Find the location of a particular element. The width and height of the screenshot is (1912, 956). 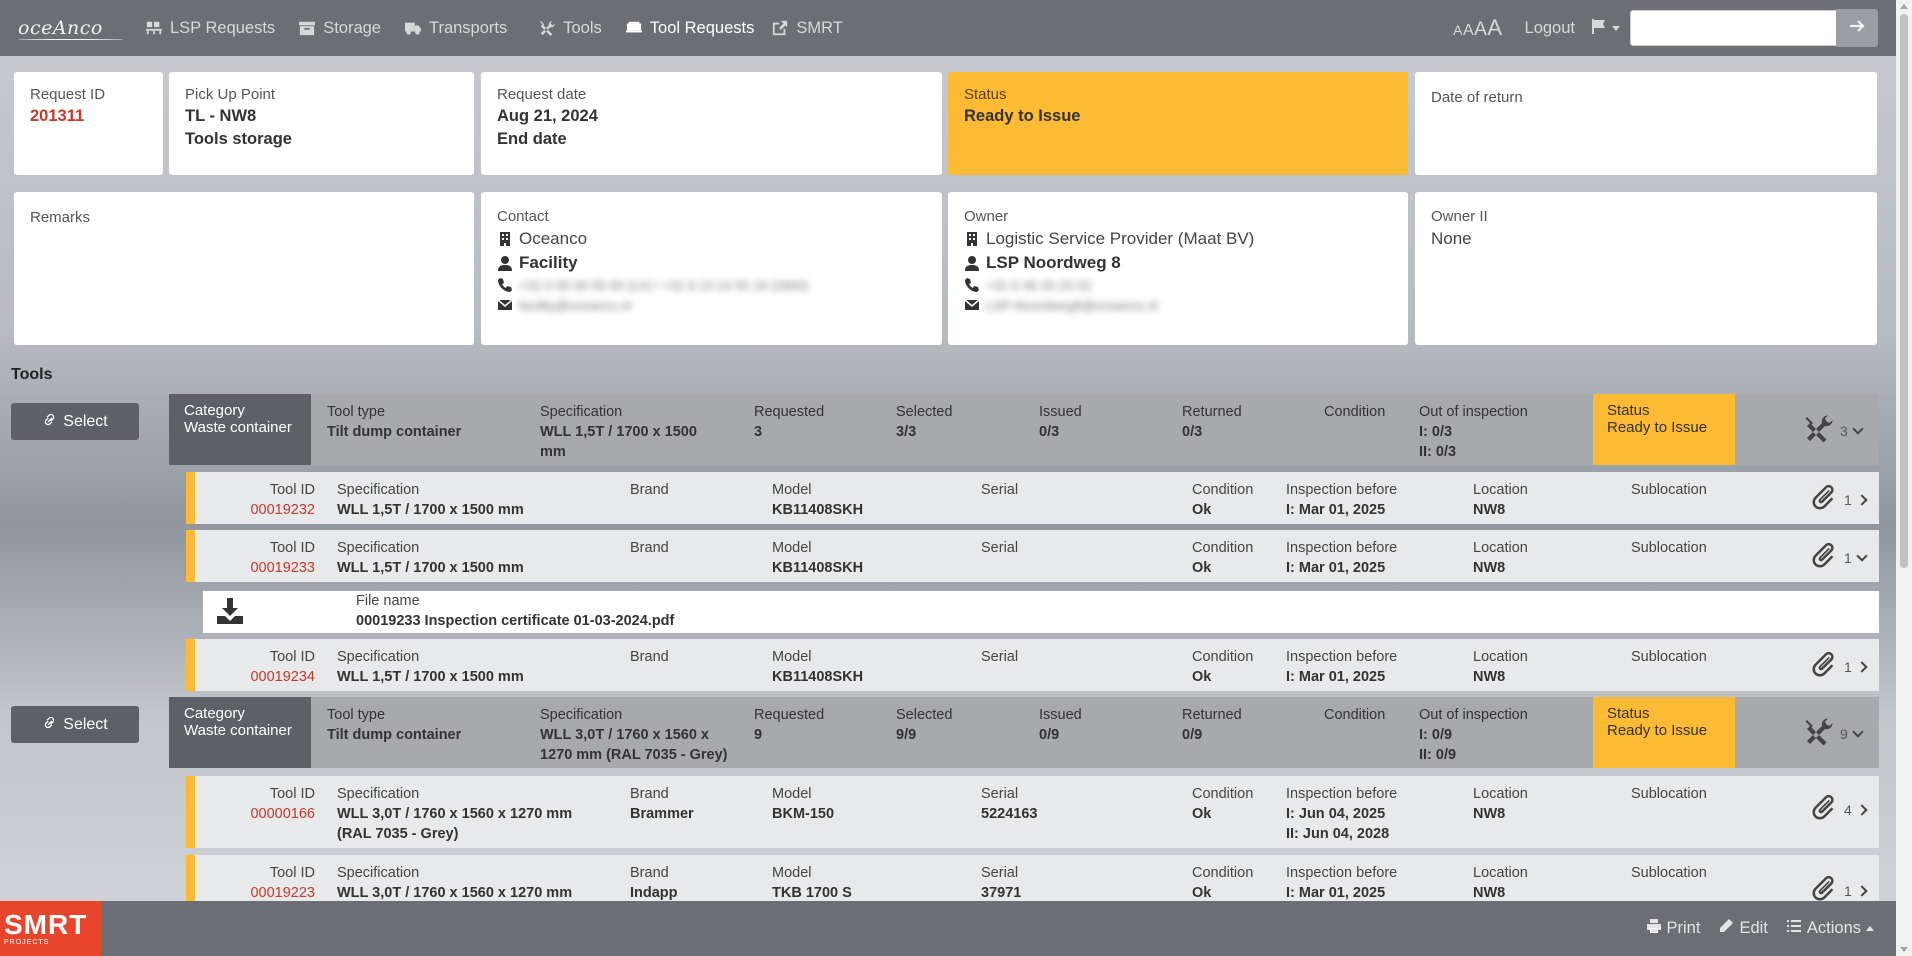

tool-id-link: 00019233 is located at coordinates (255, 568).